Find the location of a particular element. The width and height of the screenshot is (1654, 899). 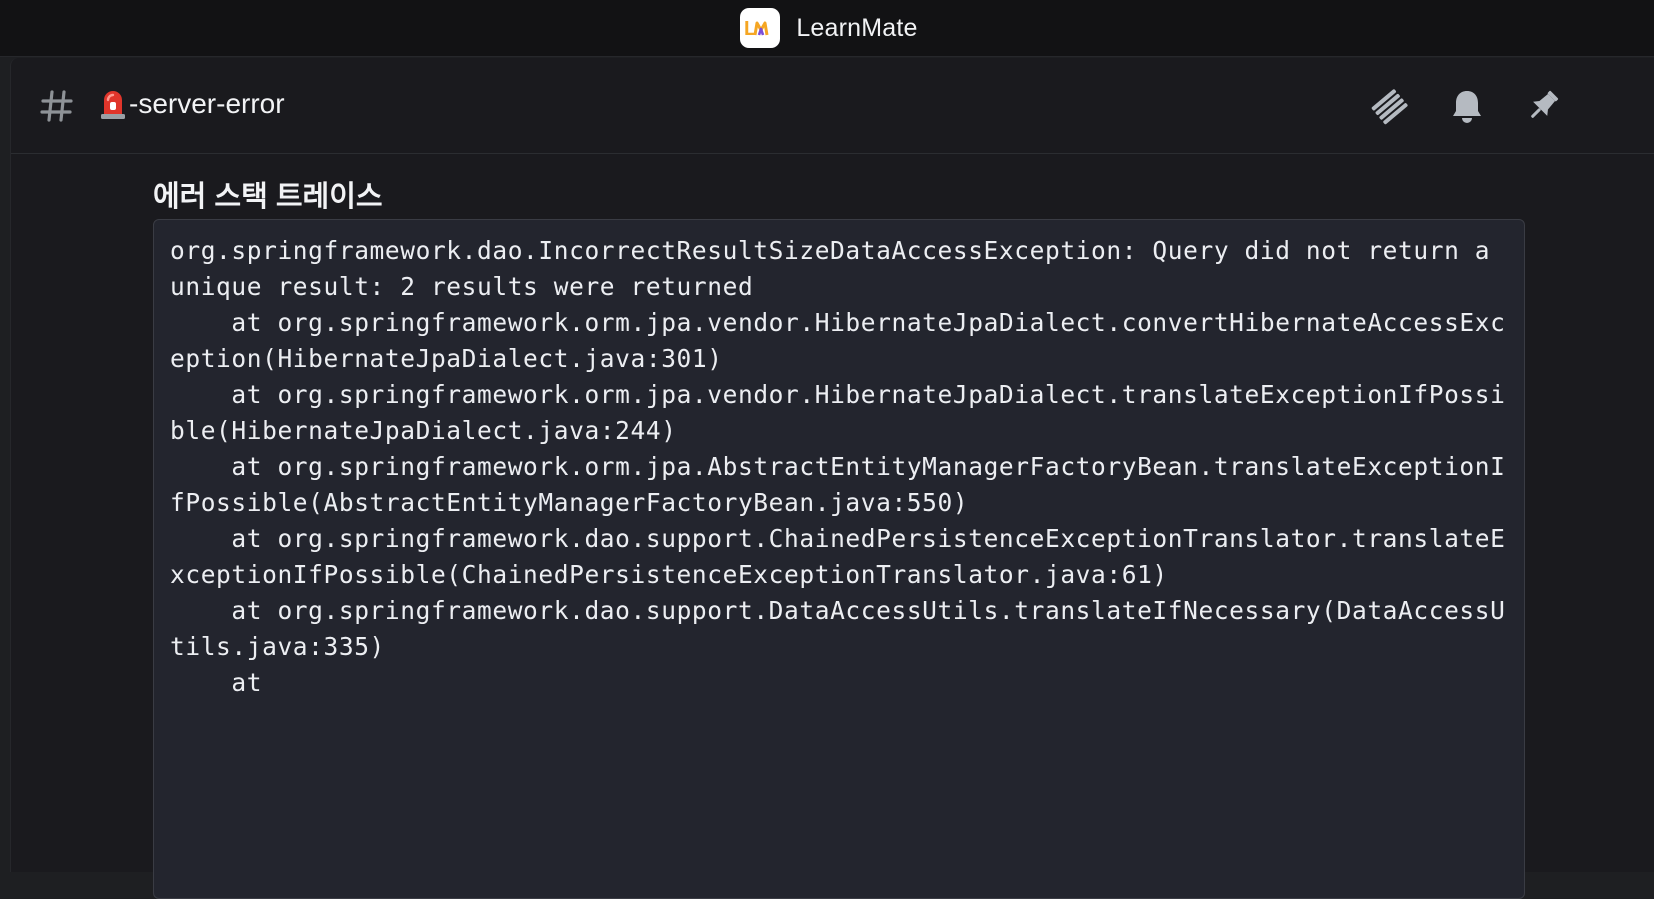

section-title: 에러 스택 트레이스 is located at coordinates (268, 197).